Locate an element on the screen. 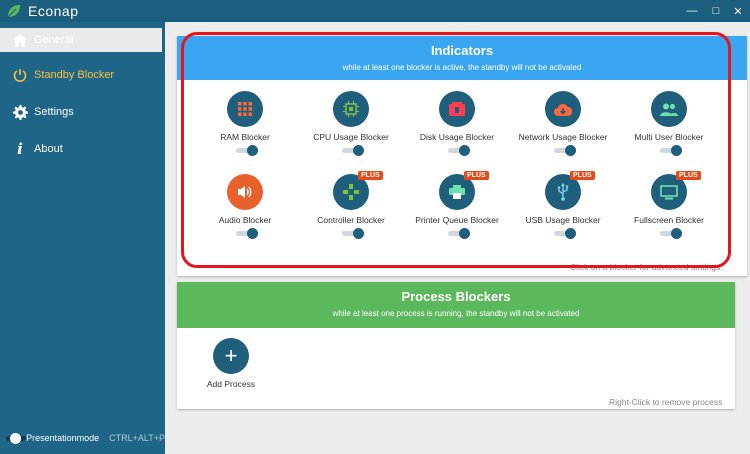  network-usage-blocker-toggle is located at coordinates (565, 150).